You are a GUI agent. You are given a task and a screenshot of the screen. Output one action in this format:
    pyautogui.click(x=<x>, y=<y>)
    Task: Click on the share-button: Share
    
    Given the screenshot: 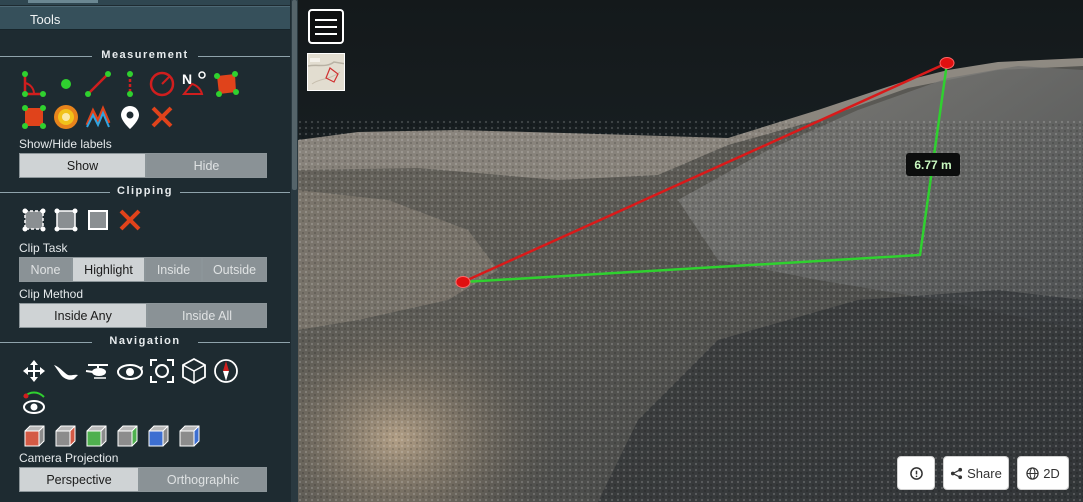 What is the action you would take?
    pyautogui.click(x=976, y=473)
    